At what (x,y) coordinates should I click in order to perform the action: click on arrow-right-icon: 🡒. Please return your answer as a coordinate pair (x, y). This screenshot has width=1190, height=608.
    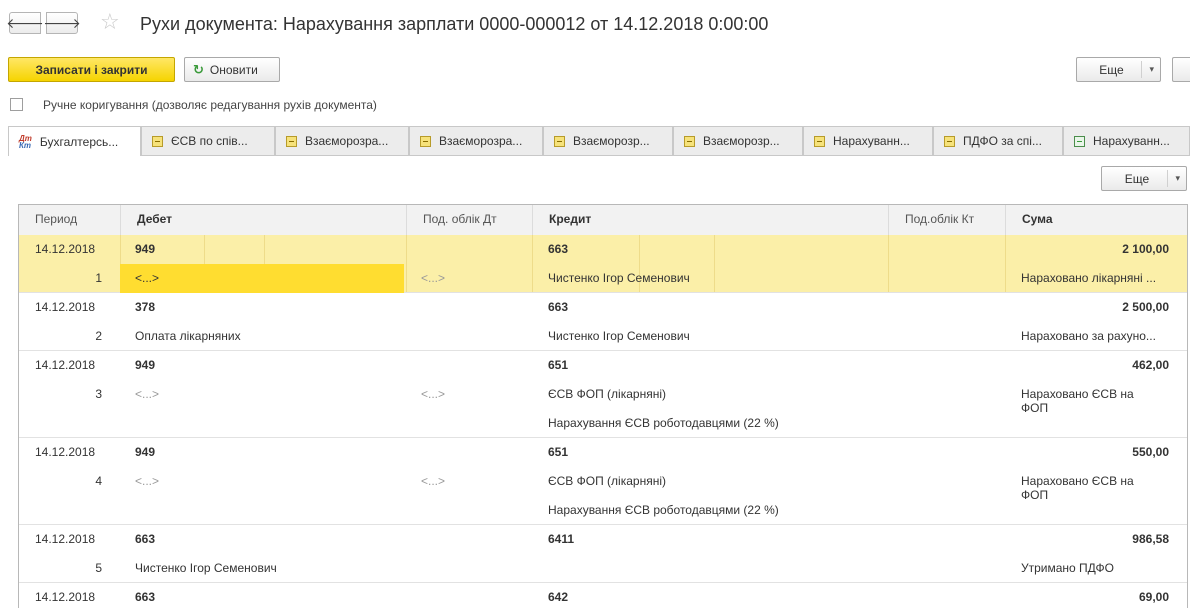
    Looking at the image, I should click on (62, 22).